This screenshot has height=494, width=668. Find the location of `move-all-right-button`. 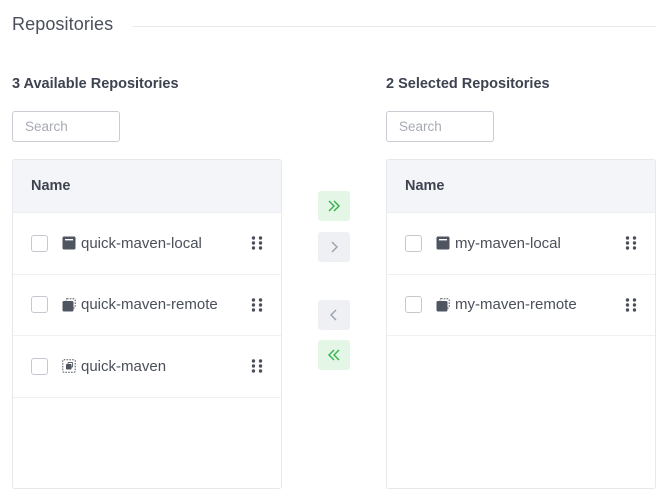

move-all-right-button is located at coordinates (334, 206).